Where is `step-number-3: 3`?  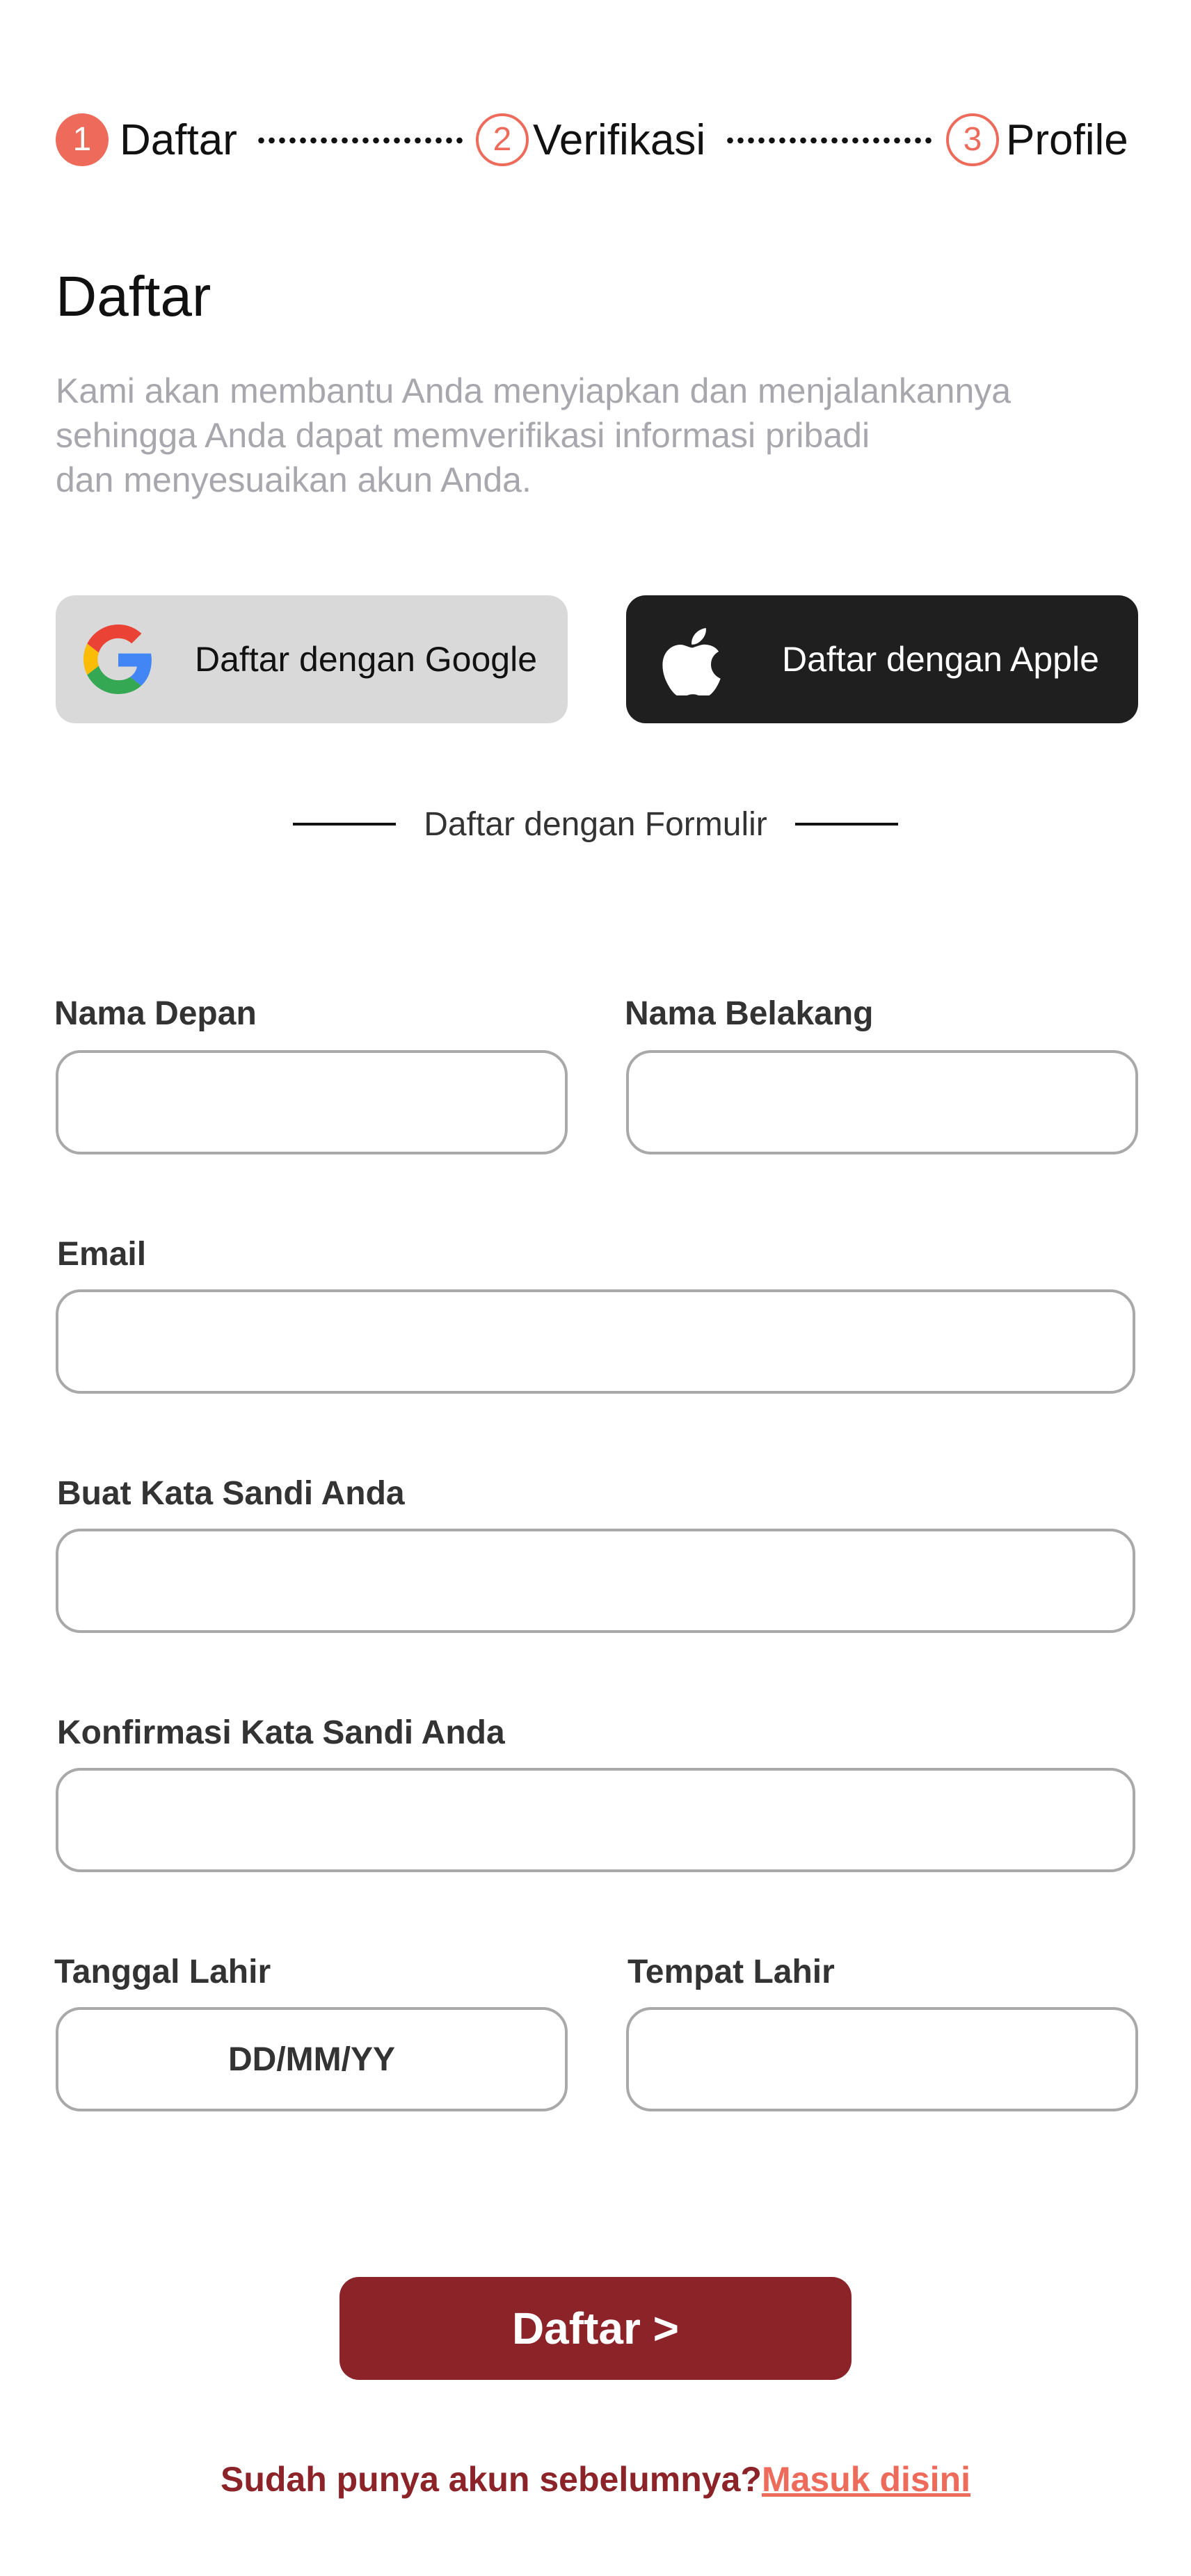 step-number-3: 3 is located at coordinates (972, 139).